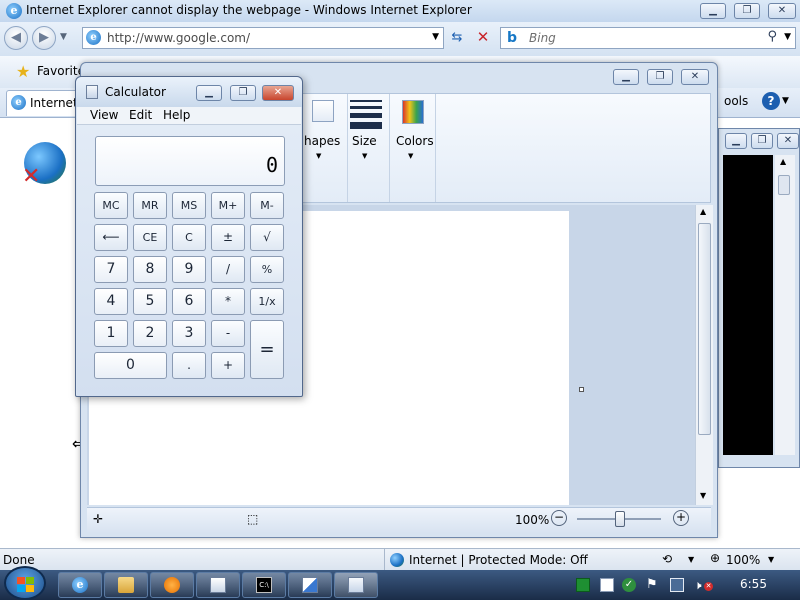 Image resolution: width=800 pixels, height=600 pixels. What do you see at coordinates (783, 161) in the screenshot?
I see `console-scroll-up-icon: ▲` at bounding box center [783, 161].